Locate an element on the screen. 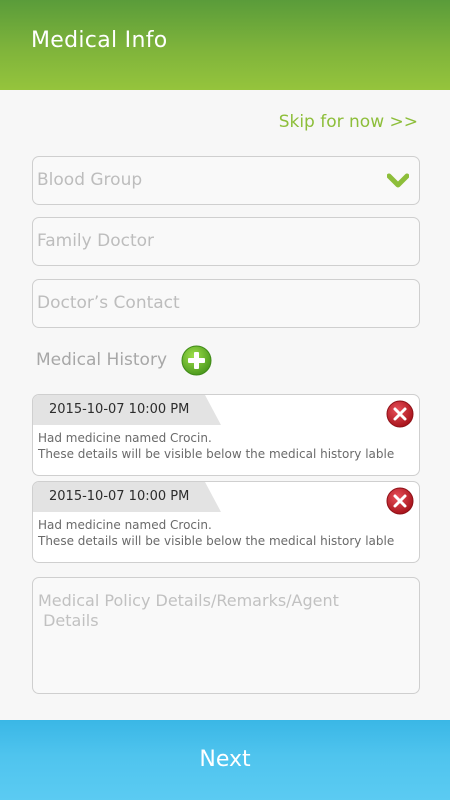 This screenshot has width=450, height=800. medical-history-label: Medical History is located at coordinates (102, 360).